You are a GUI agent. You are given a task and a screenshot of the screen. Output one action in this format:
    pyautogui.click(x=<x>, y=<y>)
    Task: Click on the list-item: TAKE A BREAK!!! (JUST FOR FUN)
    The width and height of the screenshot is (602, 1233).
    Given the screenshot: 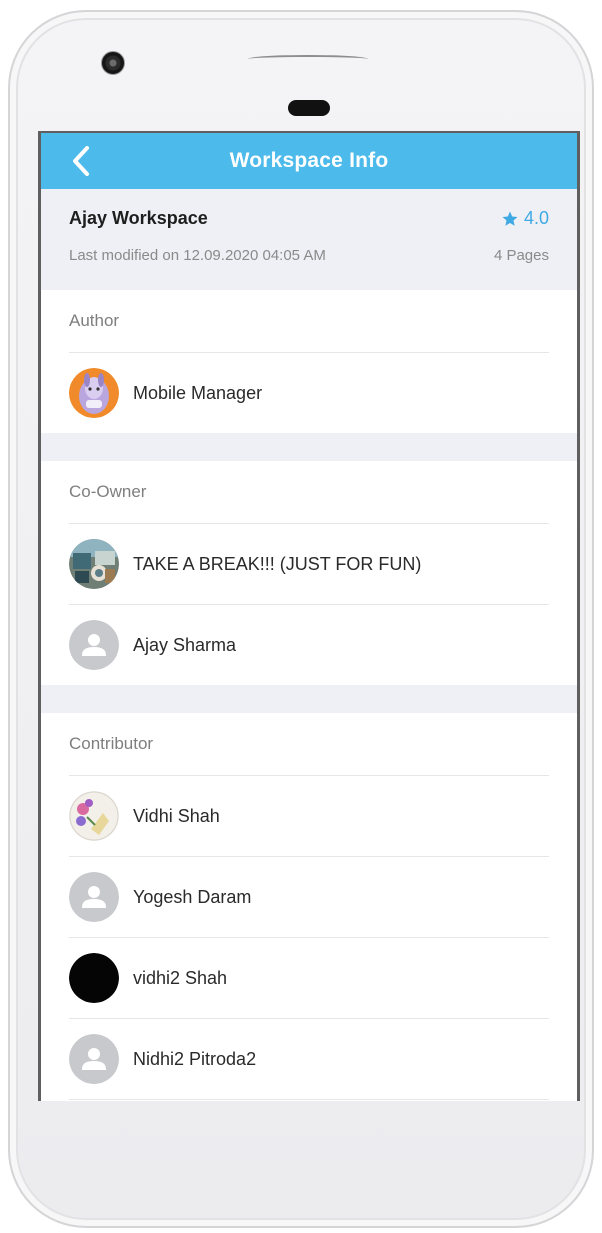 What is the action you would take?
    pyautogui.click(x=309, y=564)
    